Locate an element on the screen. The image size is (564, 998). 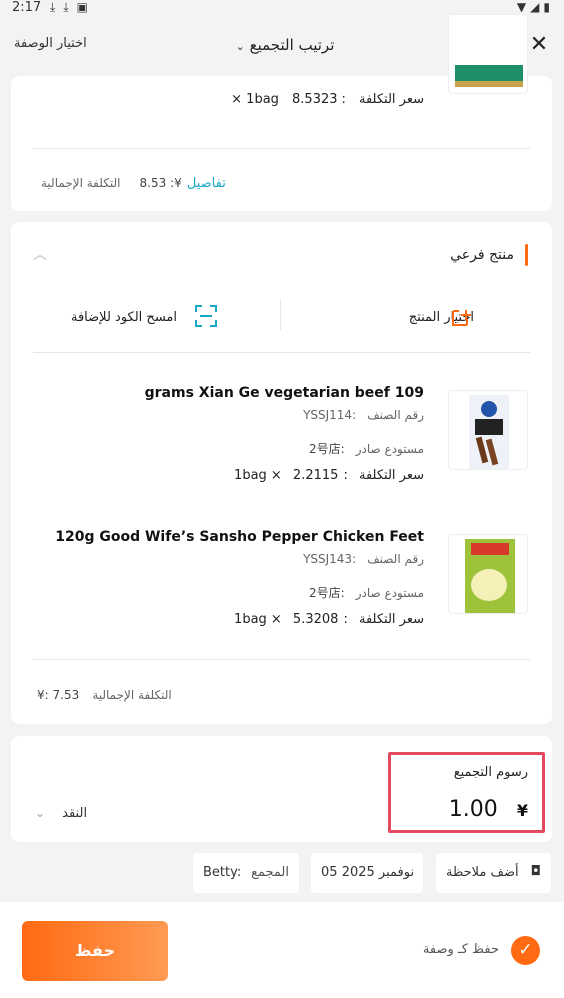
signal-icon: ◢ is located at coordinates (537, 7).